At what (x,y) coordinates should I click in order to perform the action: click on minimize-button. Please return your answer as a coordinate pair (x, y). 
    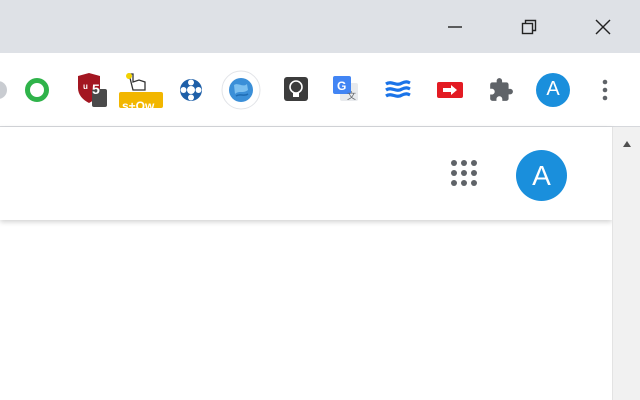
    Looking at the image, I should click on (455, 26).